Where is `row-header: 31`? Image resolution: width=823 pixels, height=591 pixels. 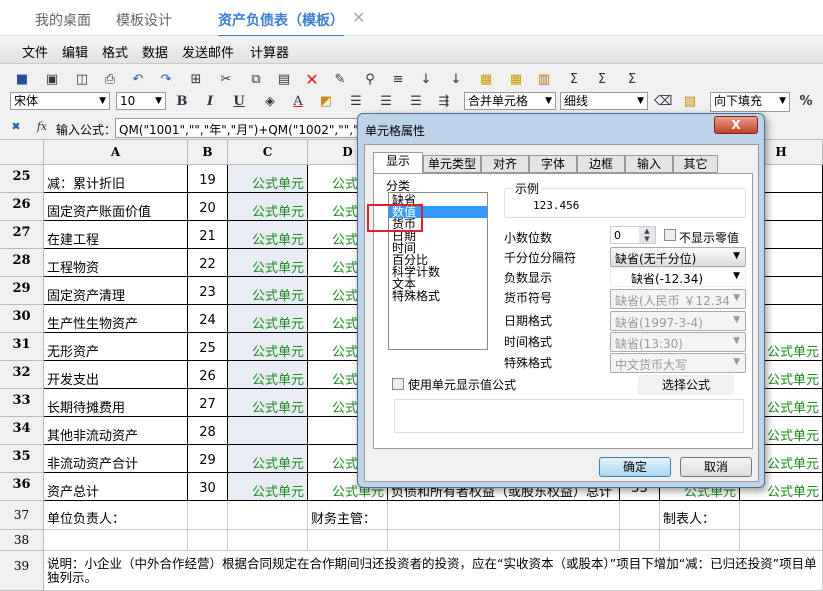 row-header: 31 is located at coordinates (22, 347).